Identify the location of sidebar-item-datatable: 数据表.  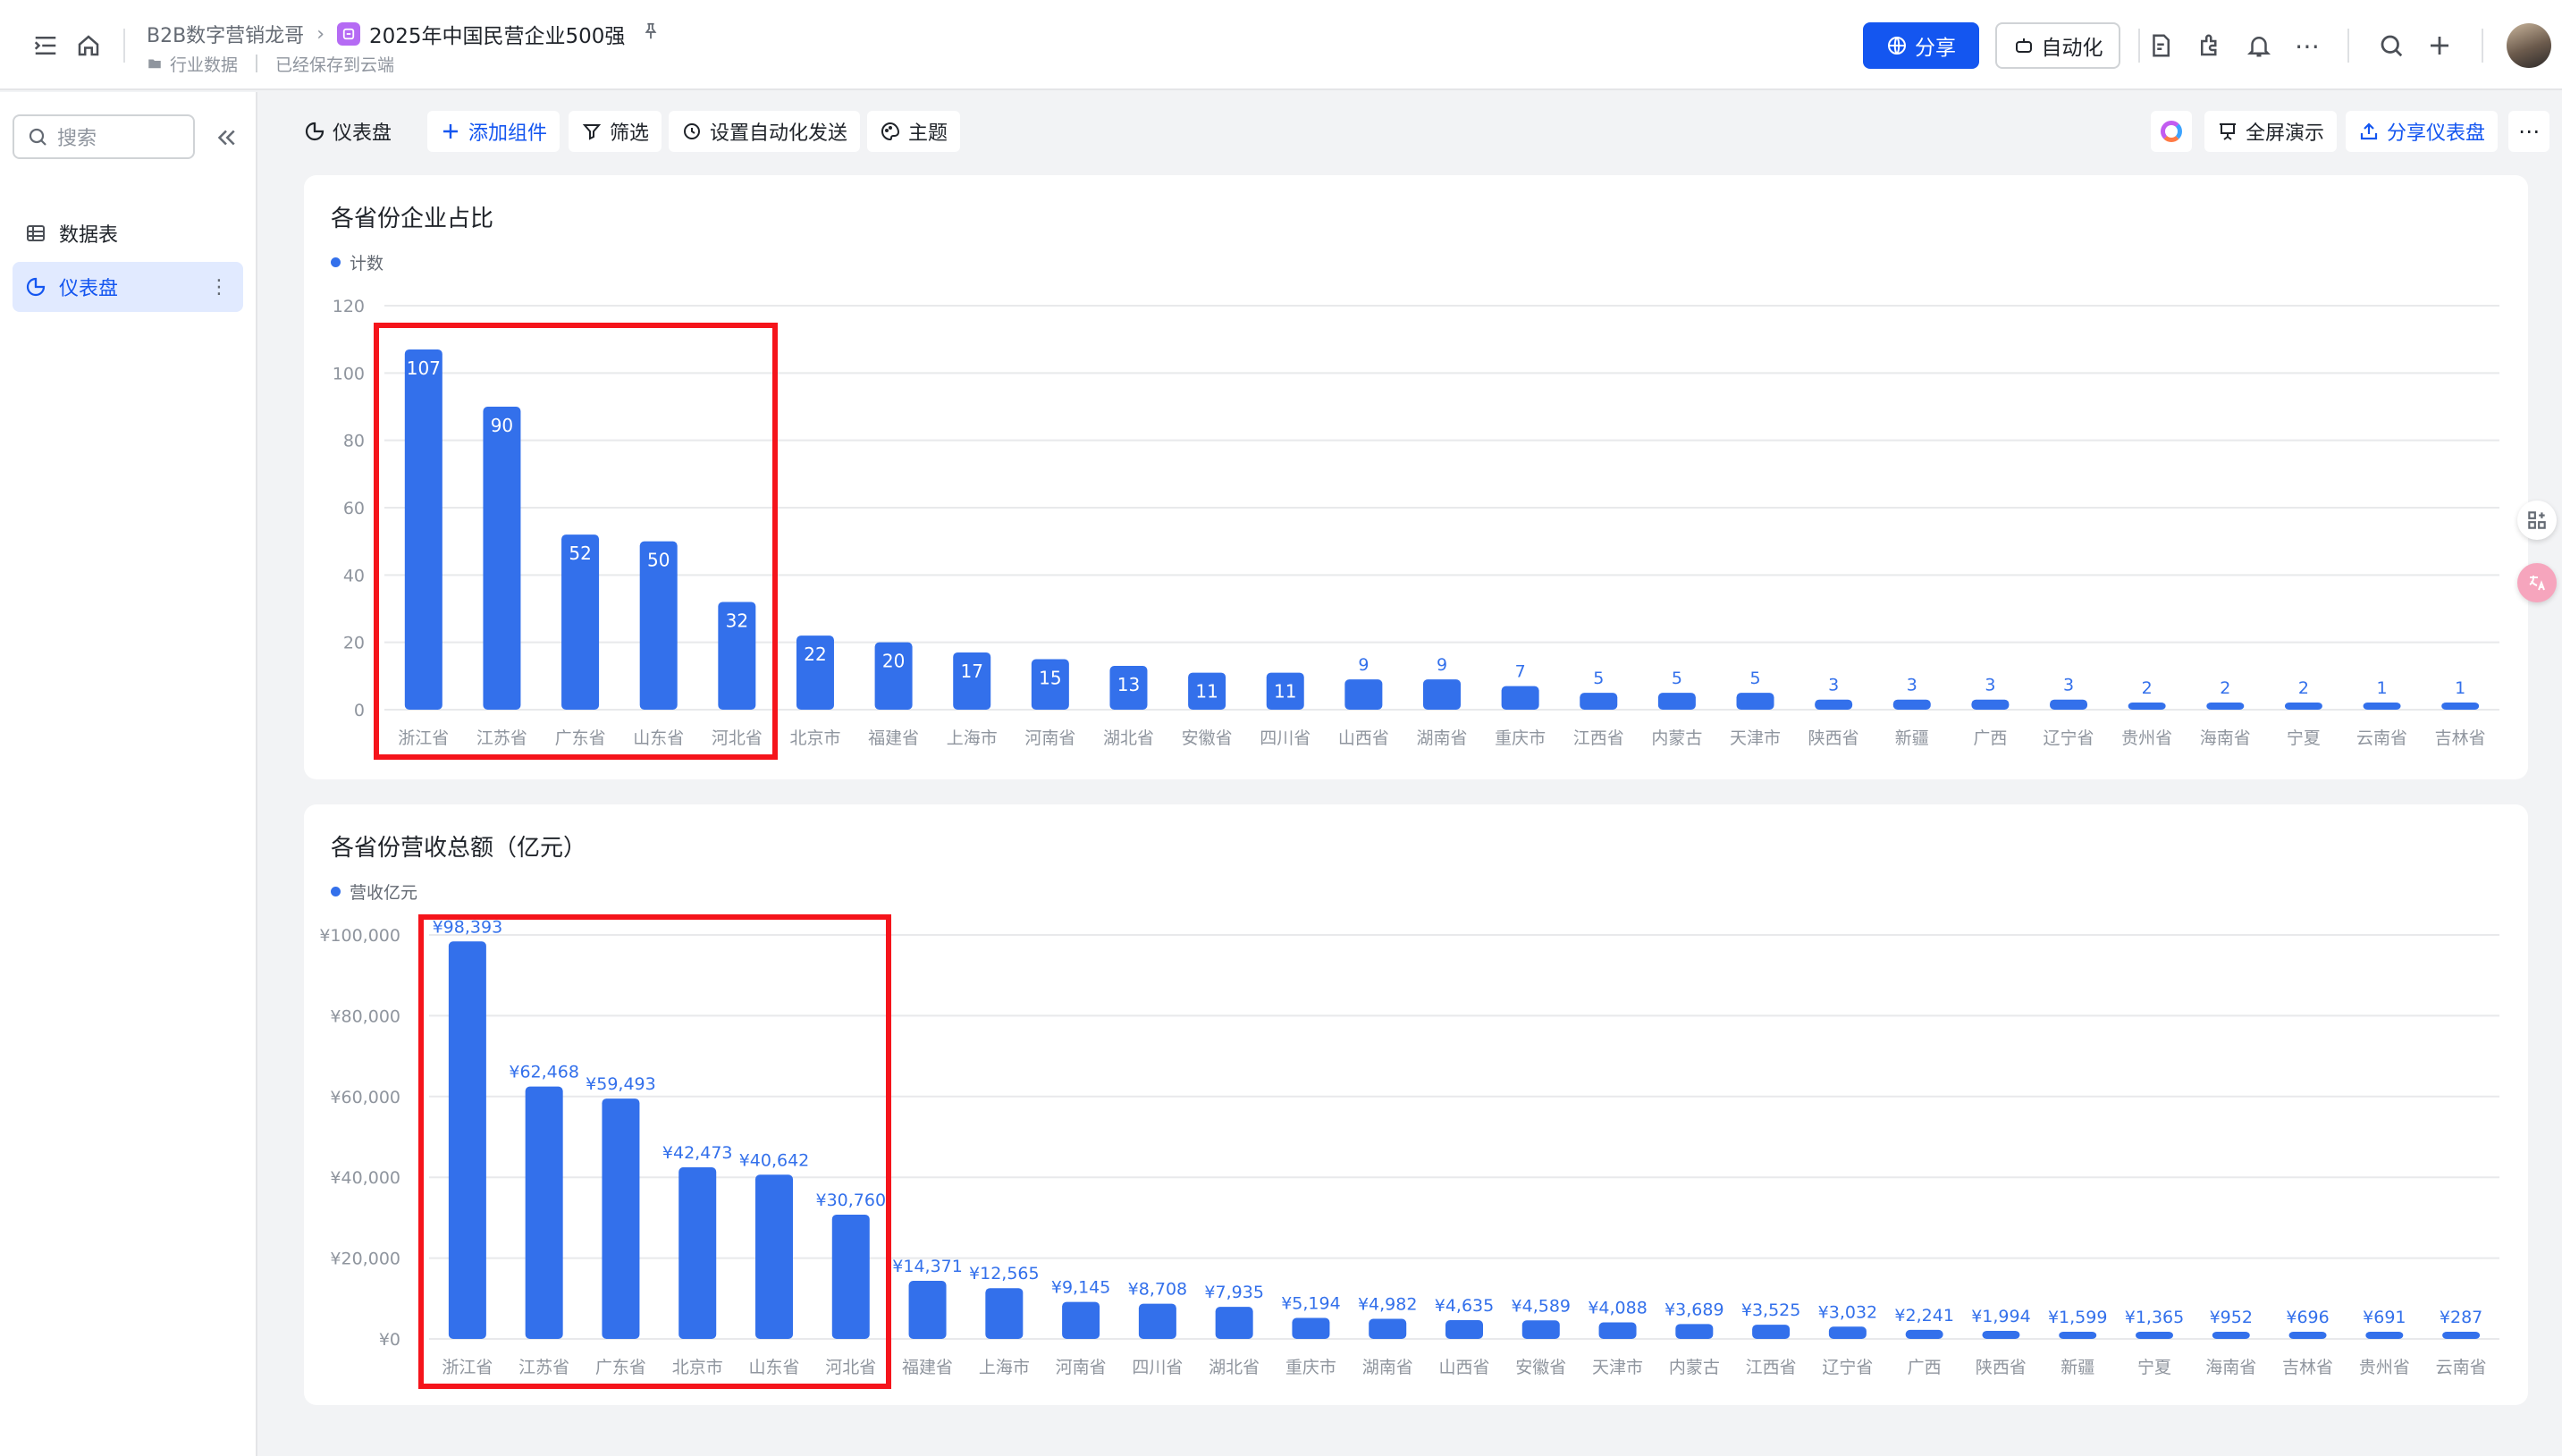
(128, 233).